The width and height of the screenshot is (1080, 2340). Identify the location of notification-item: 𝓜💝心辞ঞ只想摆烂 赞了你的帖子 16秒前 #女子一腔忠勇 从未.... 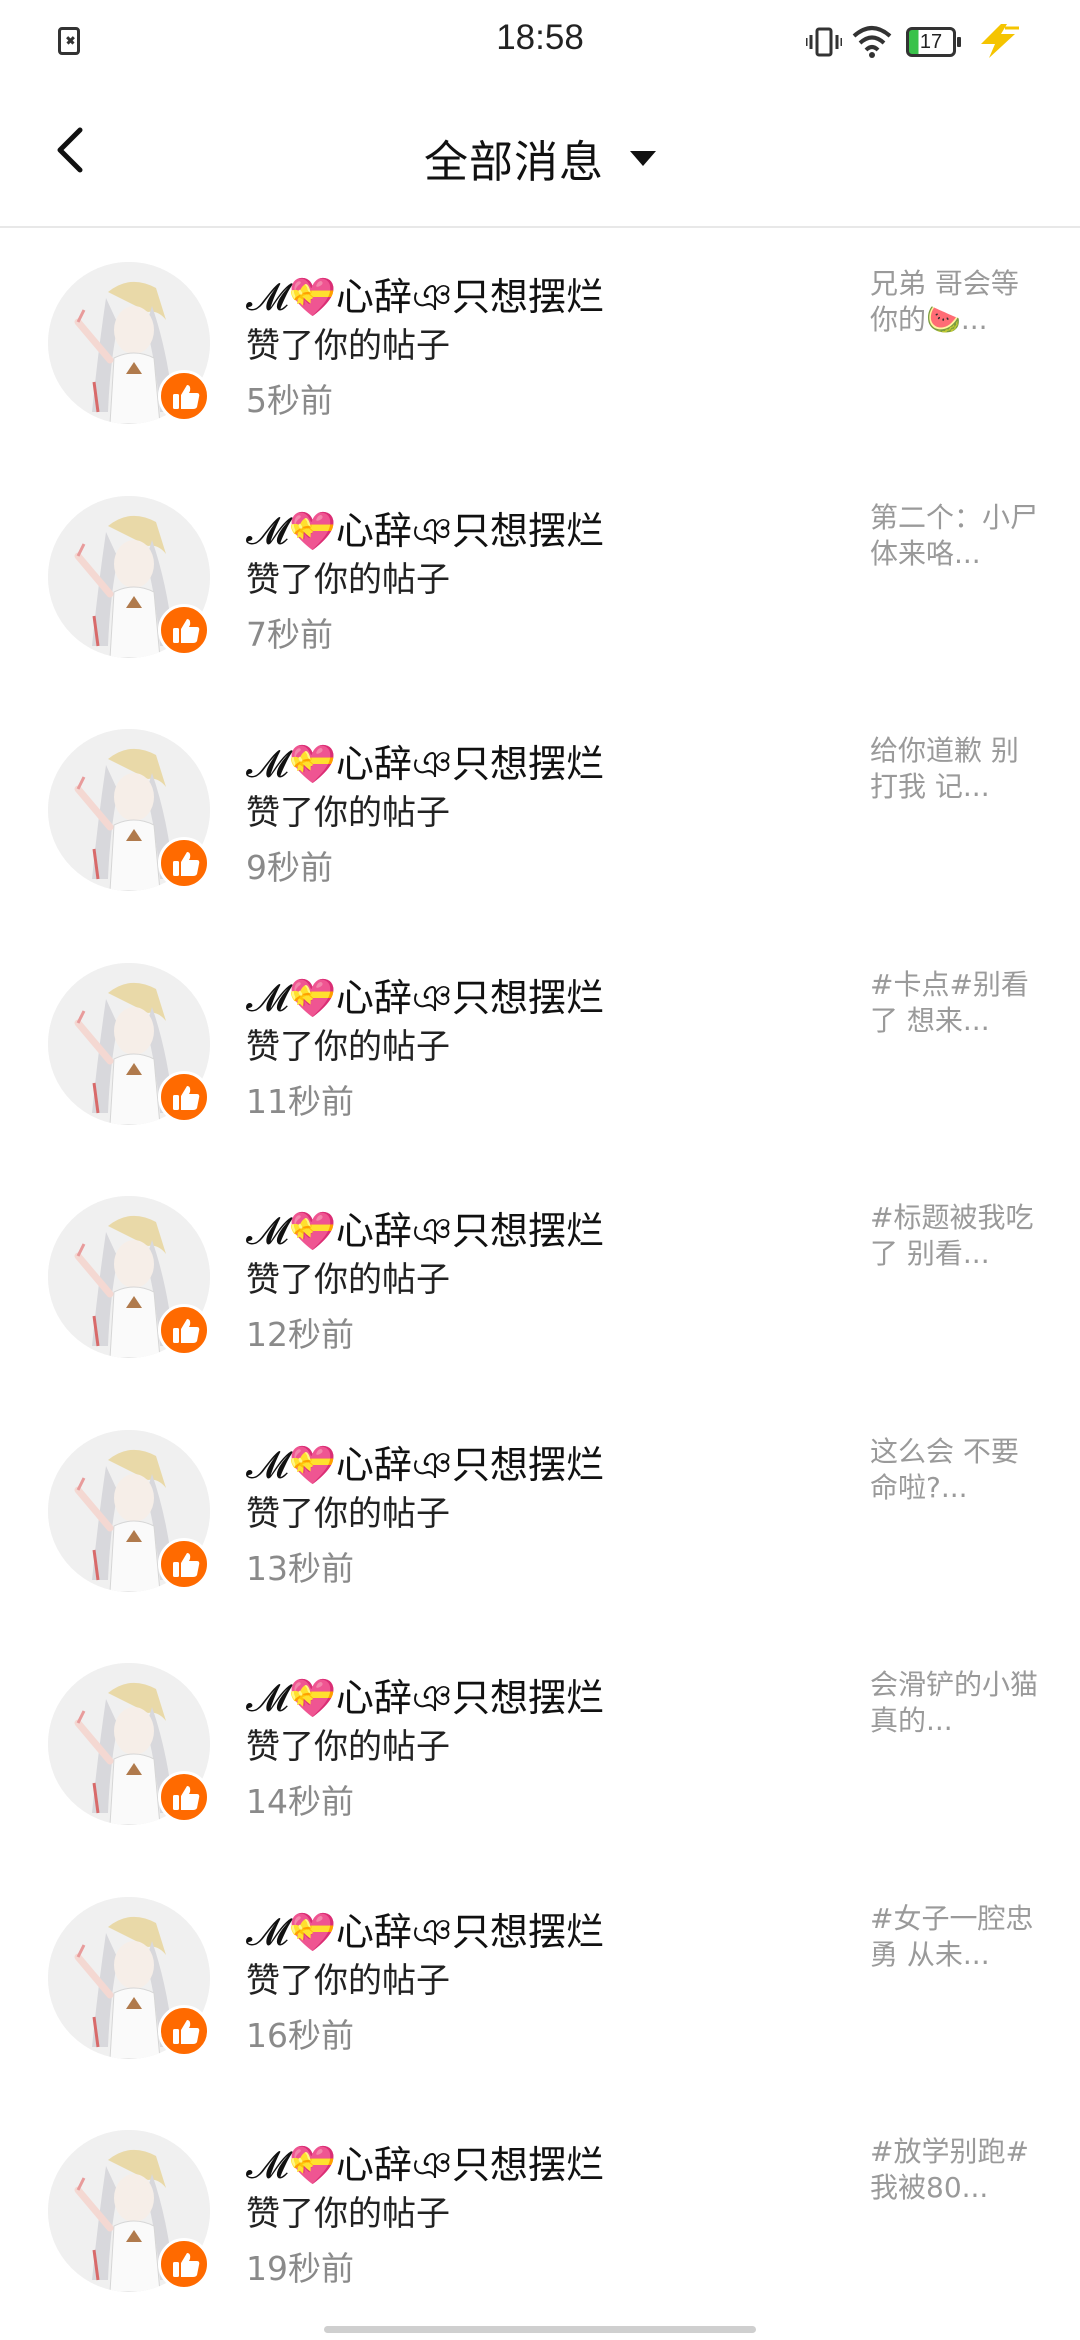
(540, 1980).